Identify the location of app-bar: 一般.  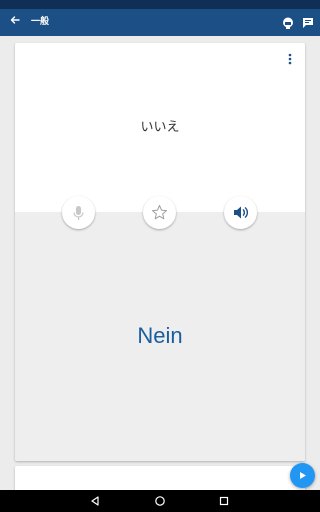
(160, 22).